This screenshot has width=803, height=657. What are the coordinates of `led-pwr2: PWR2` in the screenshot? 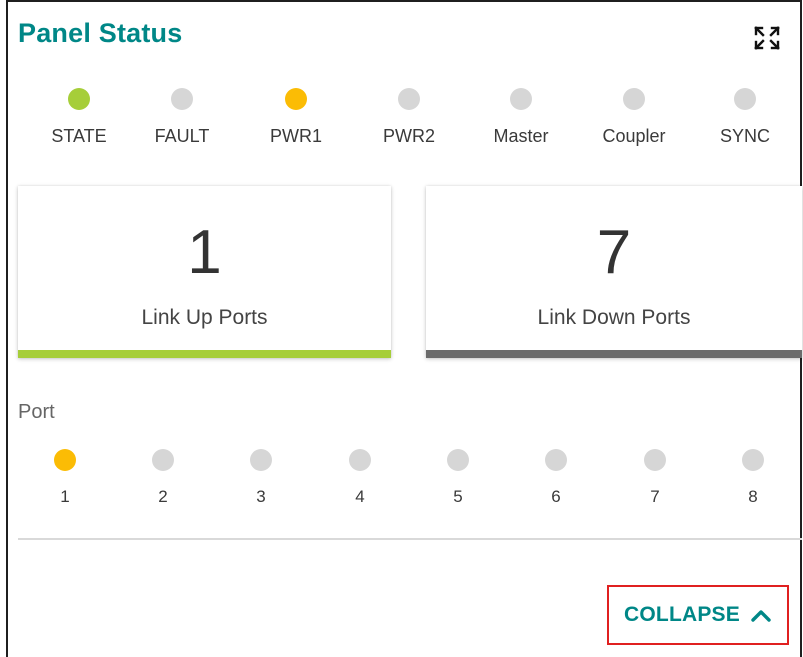 It's located at (409, 117).